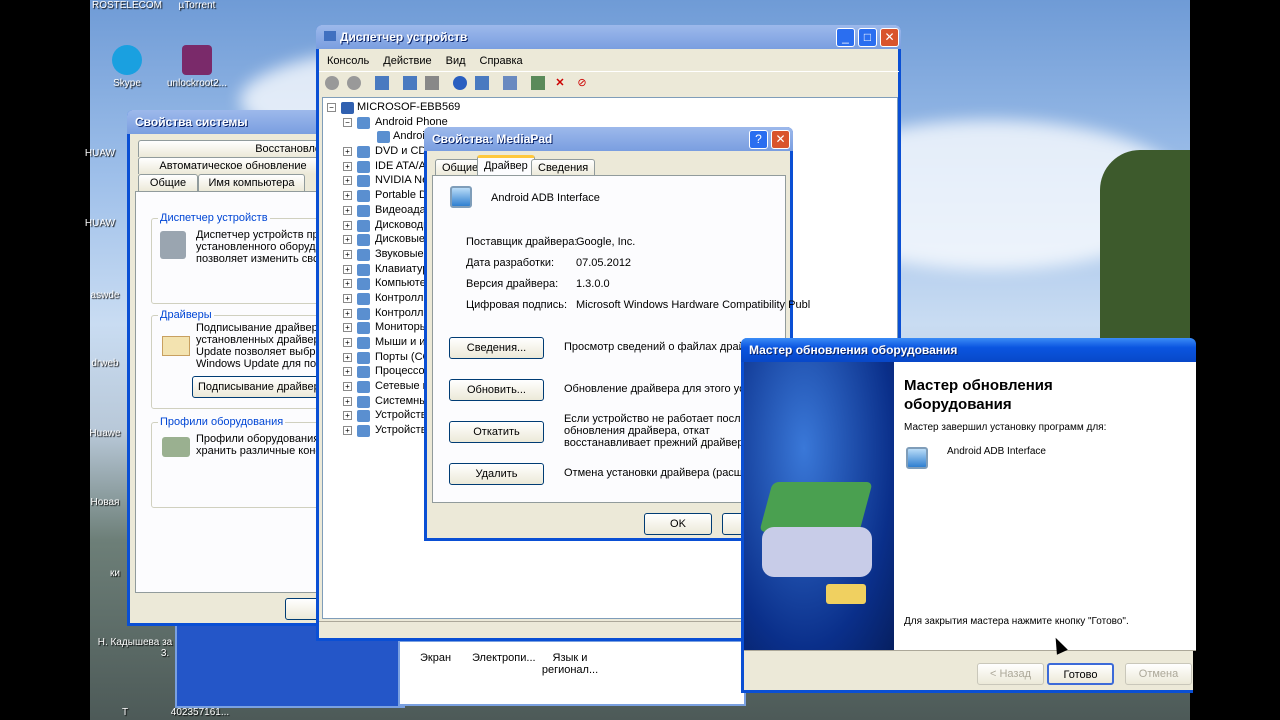 This screenshot has width=1280, height=720. What do you see at coordinates (506, 165) in the screenshot?
I see `tab-driver: Драйвер` at bounding box center [506, 165].